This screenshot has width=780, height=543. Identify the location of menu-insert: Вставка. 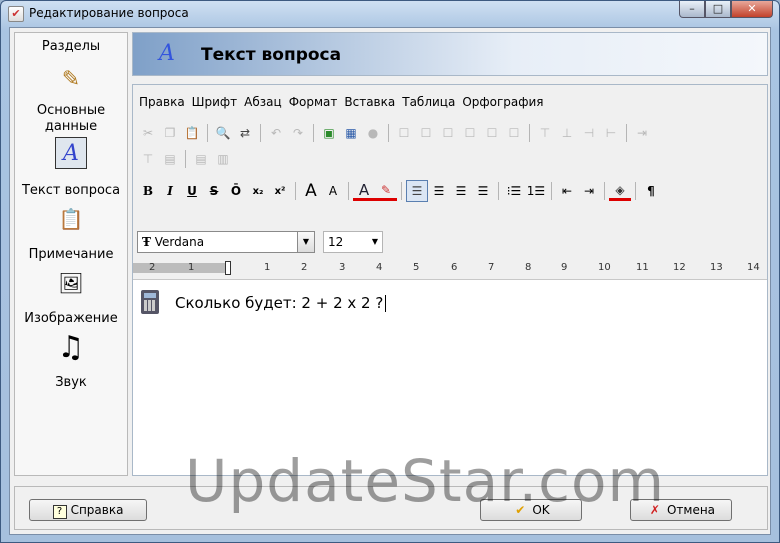
(369, 102).